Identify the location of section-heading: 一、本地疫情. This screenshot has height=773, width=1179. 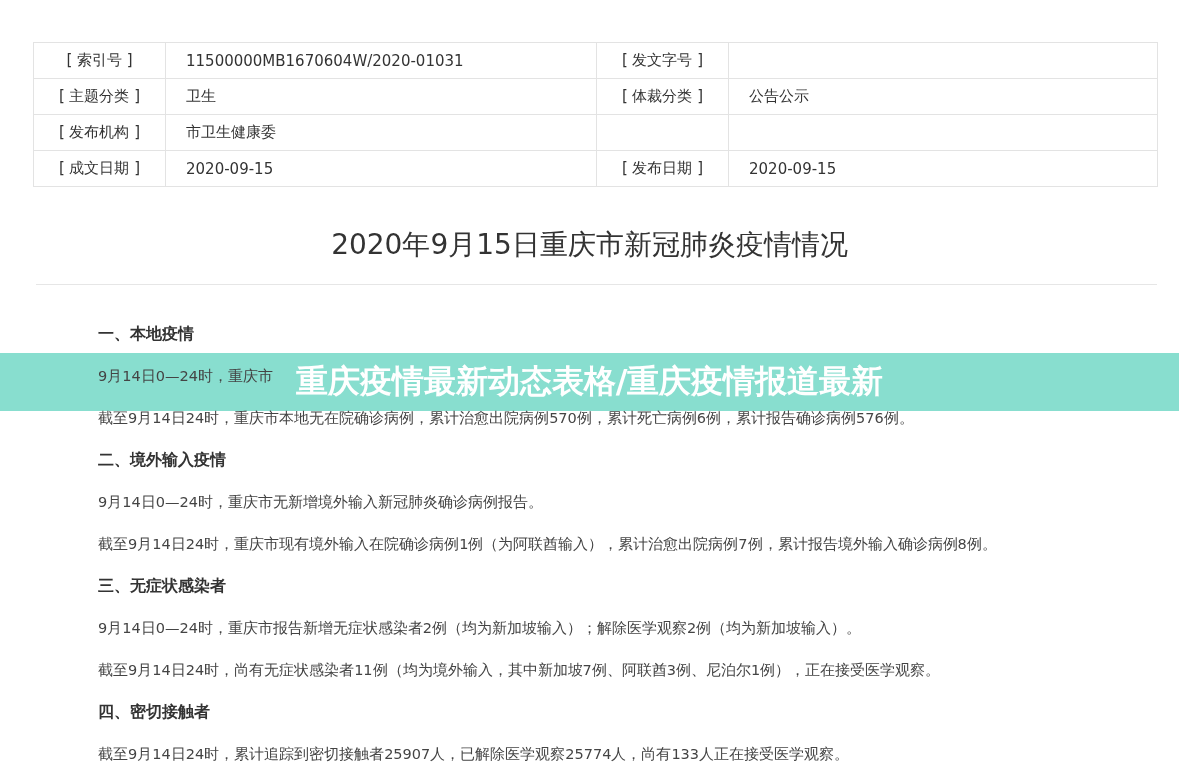
(146, 334).